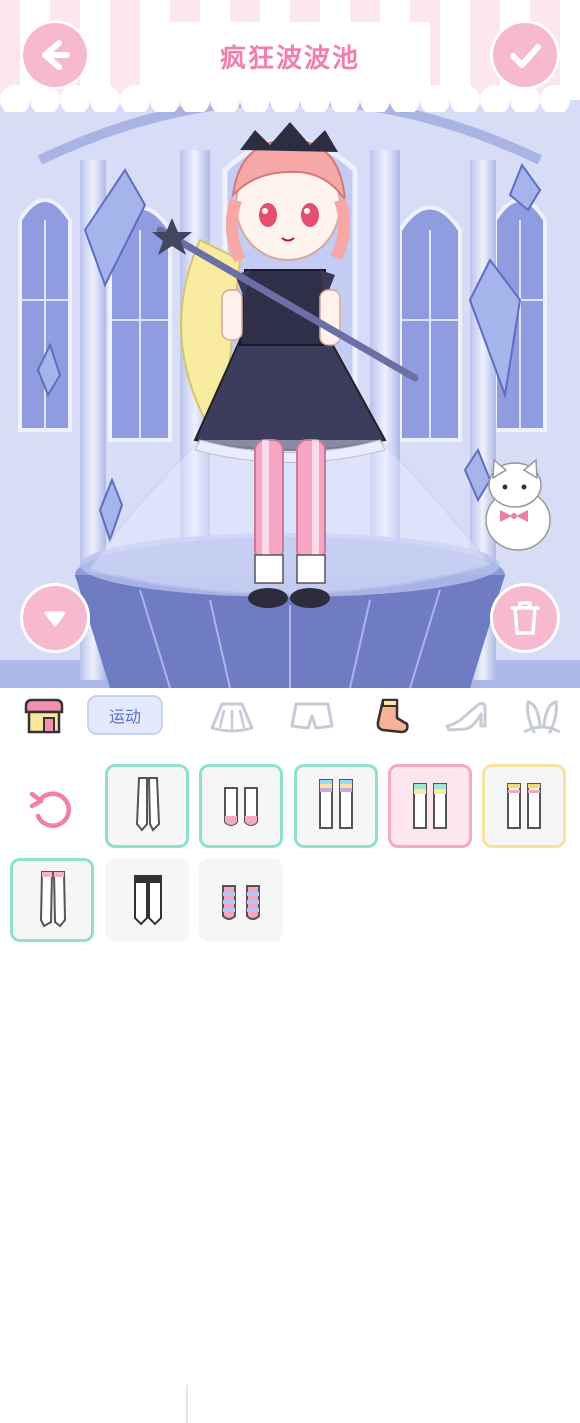 The image size is (580, 1423). I want to click on tab-shorts, so click(312, 716).